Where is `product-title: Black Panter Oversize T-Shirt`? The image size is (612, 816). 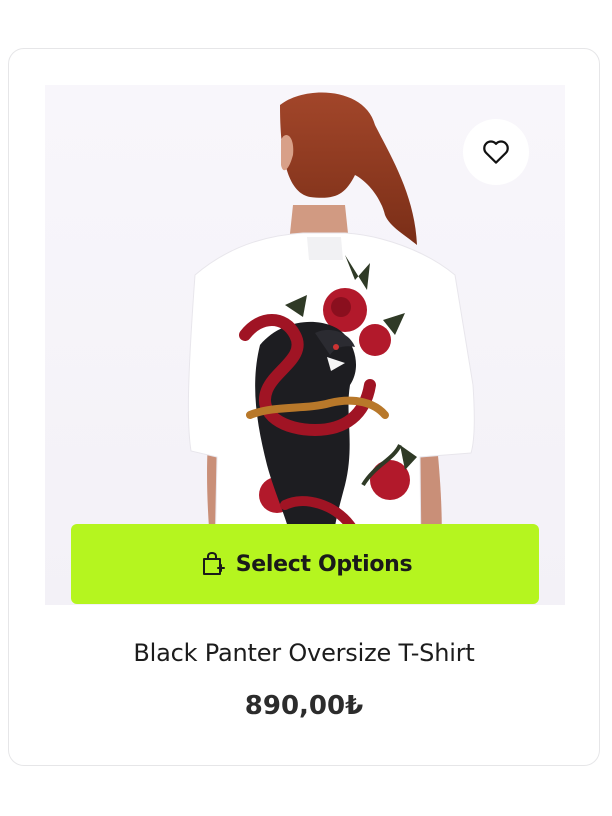 product-title: Black Panter Oversize T-Shirt is located at coordinates (304, 653).